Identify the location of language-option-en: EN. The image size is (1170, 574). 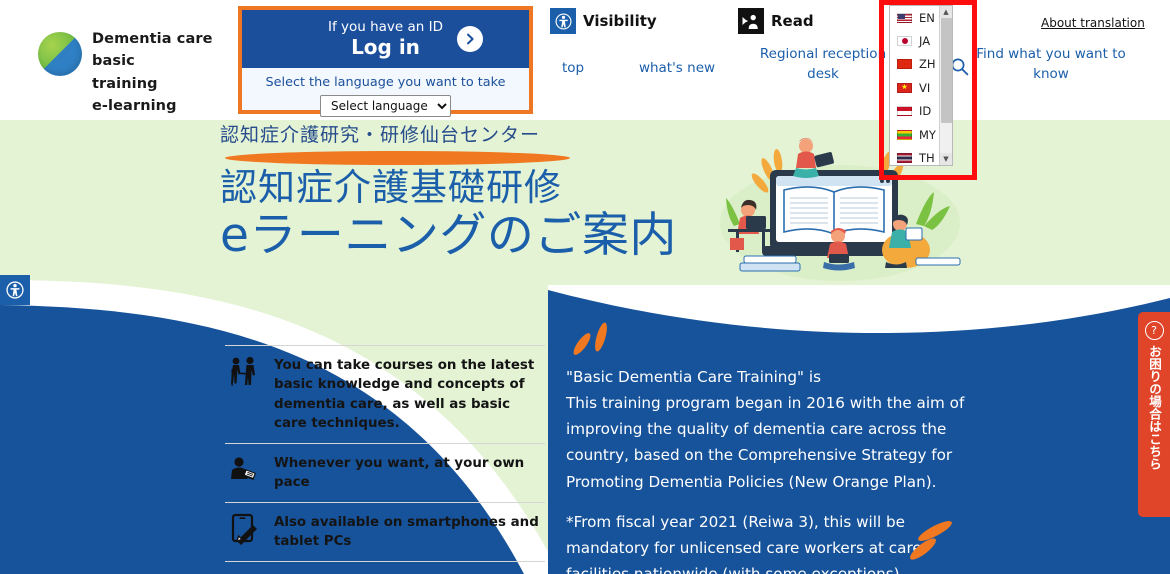
(915, 17).